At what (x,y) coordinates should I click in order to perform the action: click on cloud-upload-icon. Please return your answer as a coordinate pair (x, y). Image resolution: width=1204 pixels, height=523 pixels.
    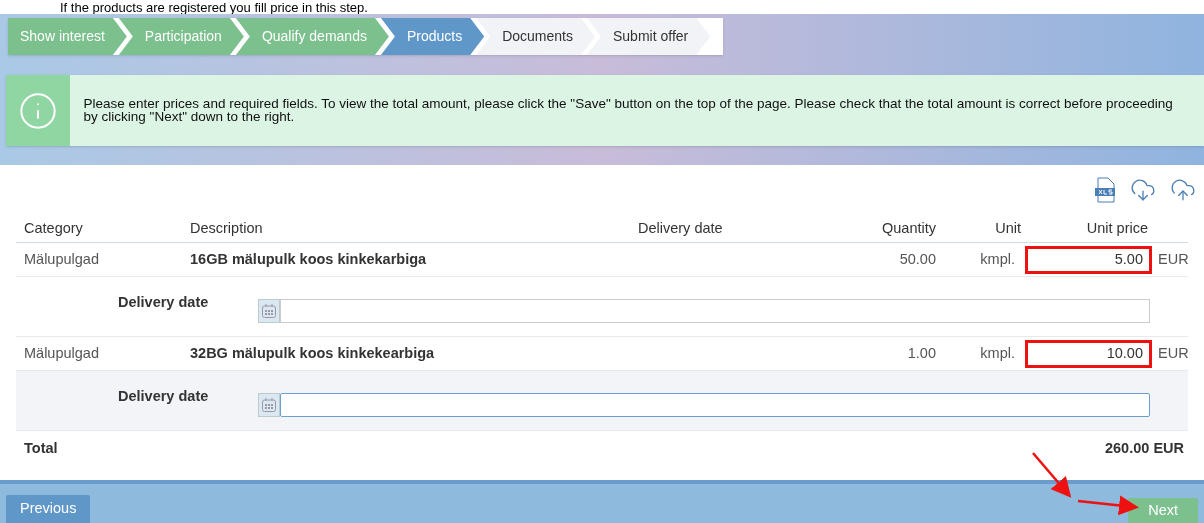
    Looking at the image, I should click on (1183, 190).